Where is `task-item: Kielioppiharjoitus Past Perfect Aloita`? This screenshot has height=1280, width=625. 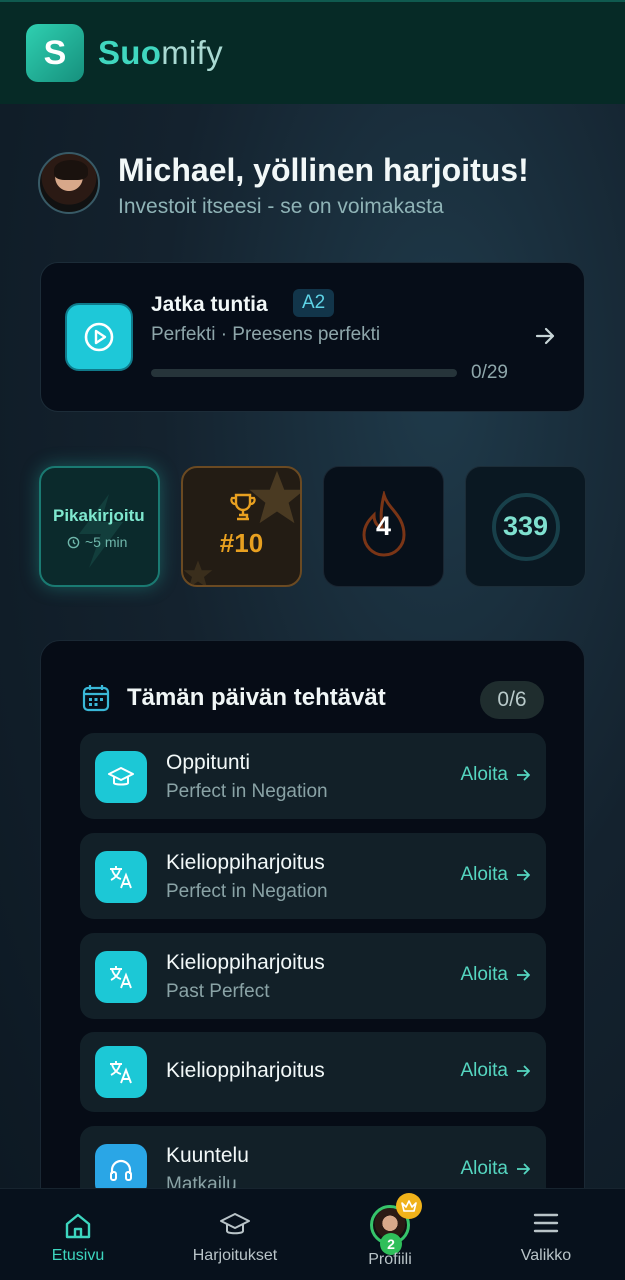
task-item: Kielioppiharjoitus Past Perfect Aloita is located at coordinates (313, 976).